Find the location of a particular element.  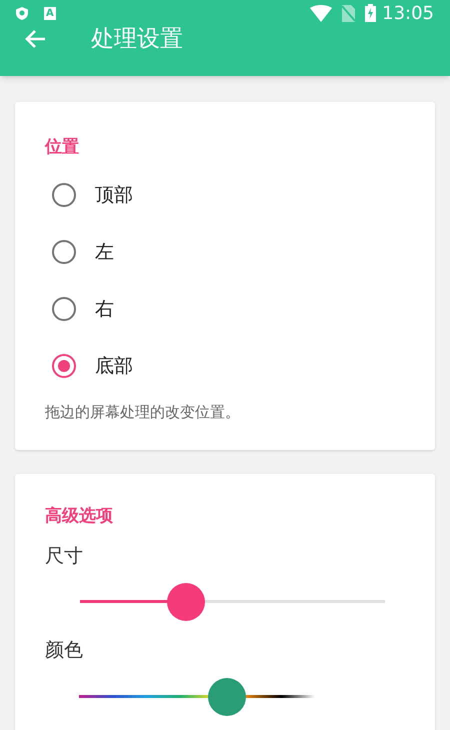

back-arrow-icon is located at coordinates (35, 39).